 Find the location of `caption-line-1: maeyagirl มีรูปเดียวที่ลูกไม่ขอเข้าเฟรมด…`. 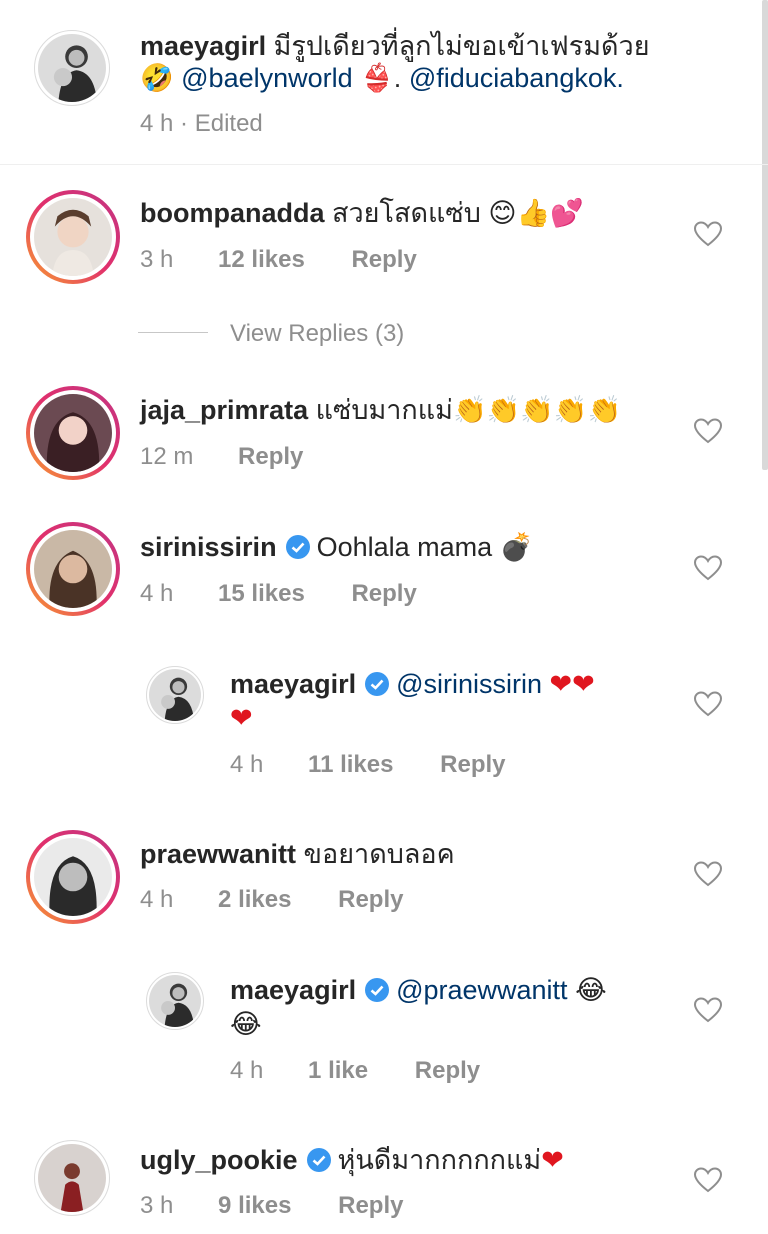

caption-line-1: maeyagirl มีรูปเดียวที่ลูกไม่ขอเข้าเฟรมด… is located at coordinates (395, 46).